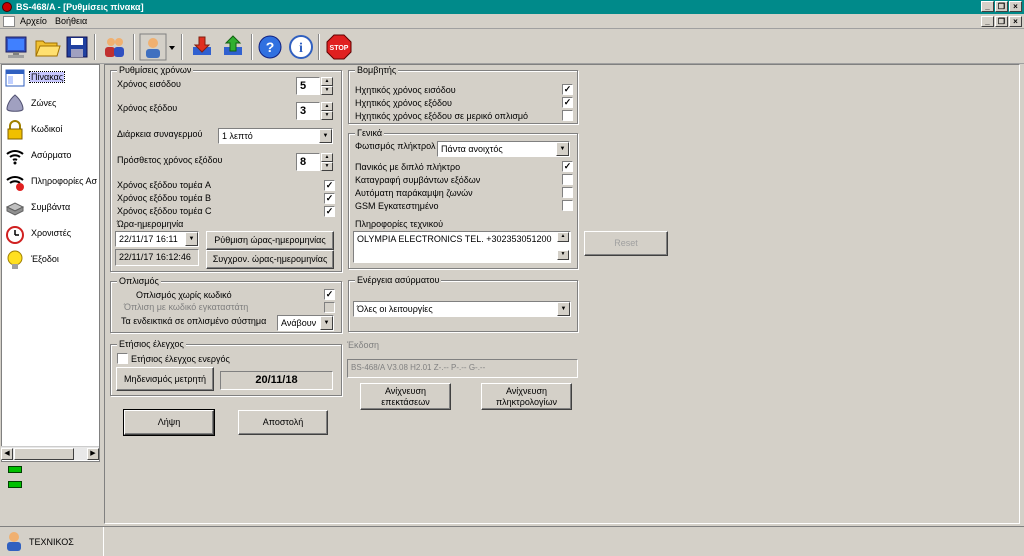 The width and height of the screenshot is (1024, 556). What do you see at coordinates (308, 111) in the screenshot?
I see `exit-time-input: 3` at bounding box center [308, 111].